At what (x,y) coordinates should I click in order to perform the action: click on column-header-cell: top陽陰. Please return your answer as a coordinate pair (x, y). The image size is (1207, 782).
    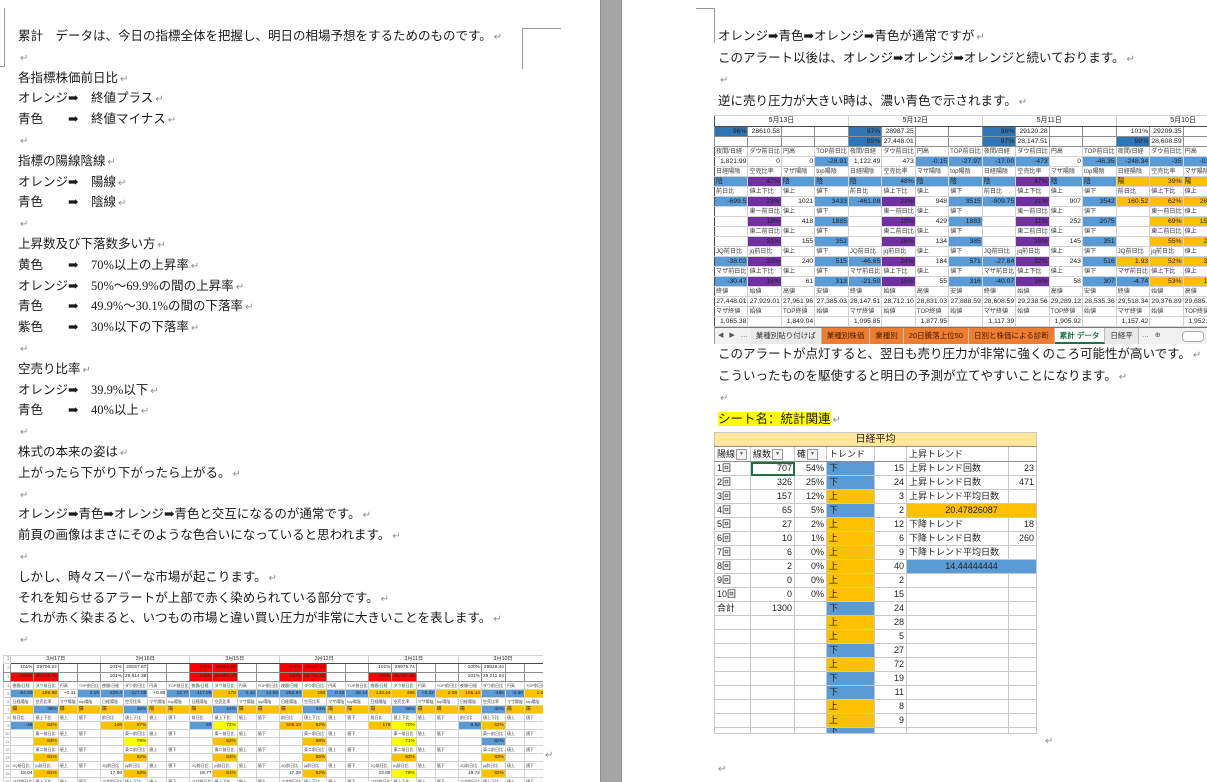
    Looking at the image, I should click on (831, 171).